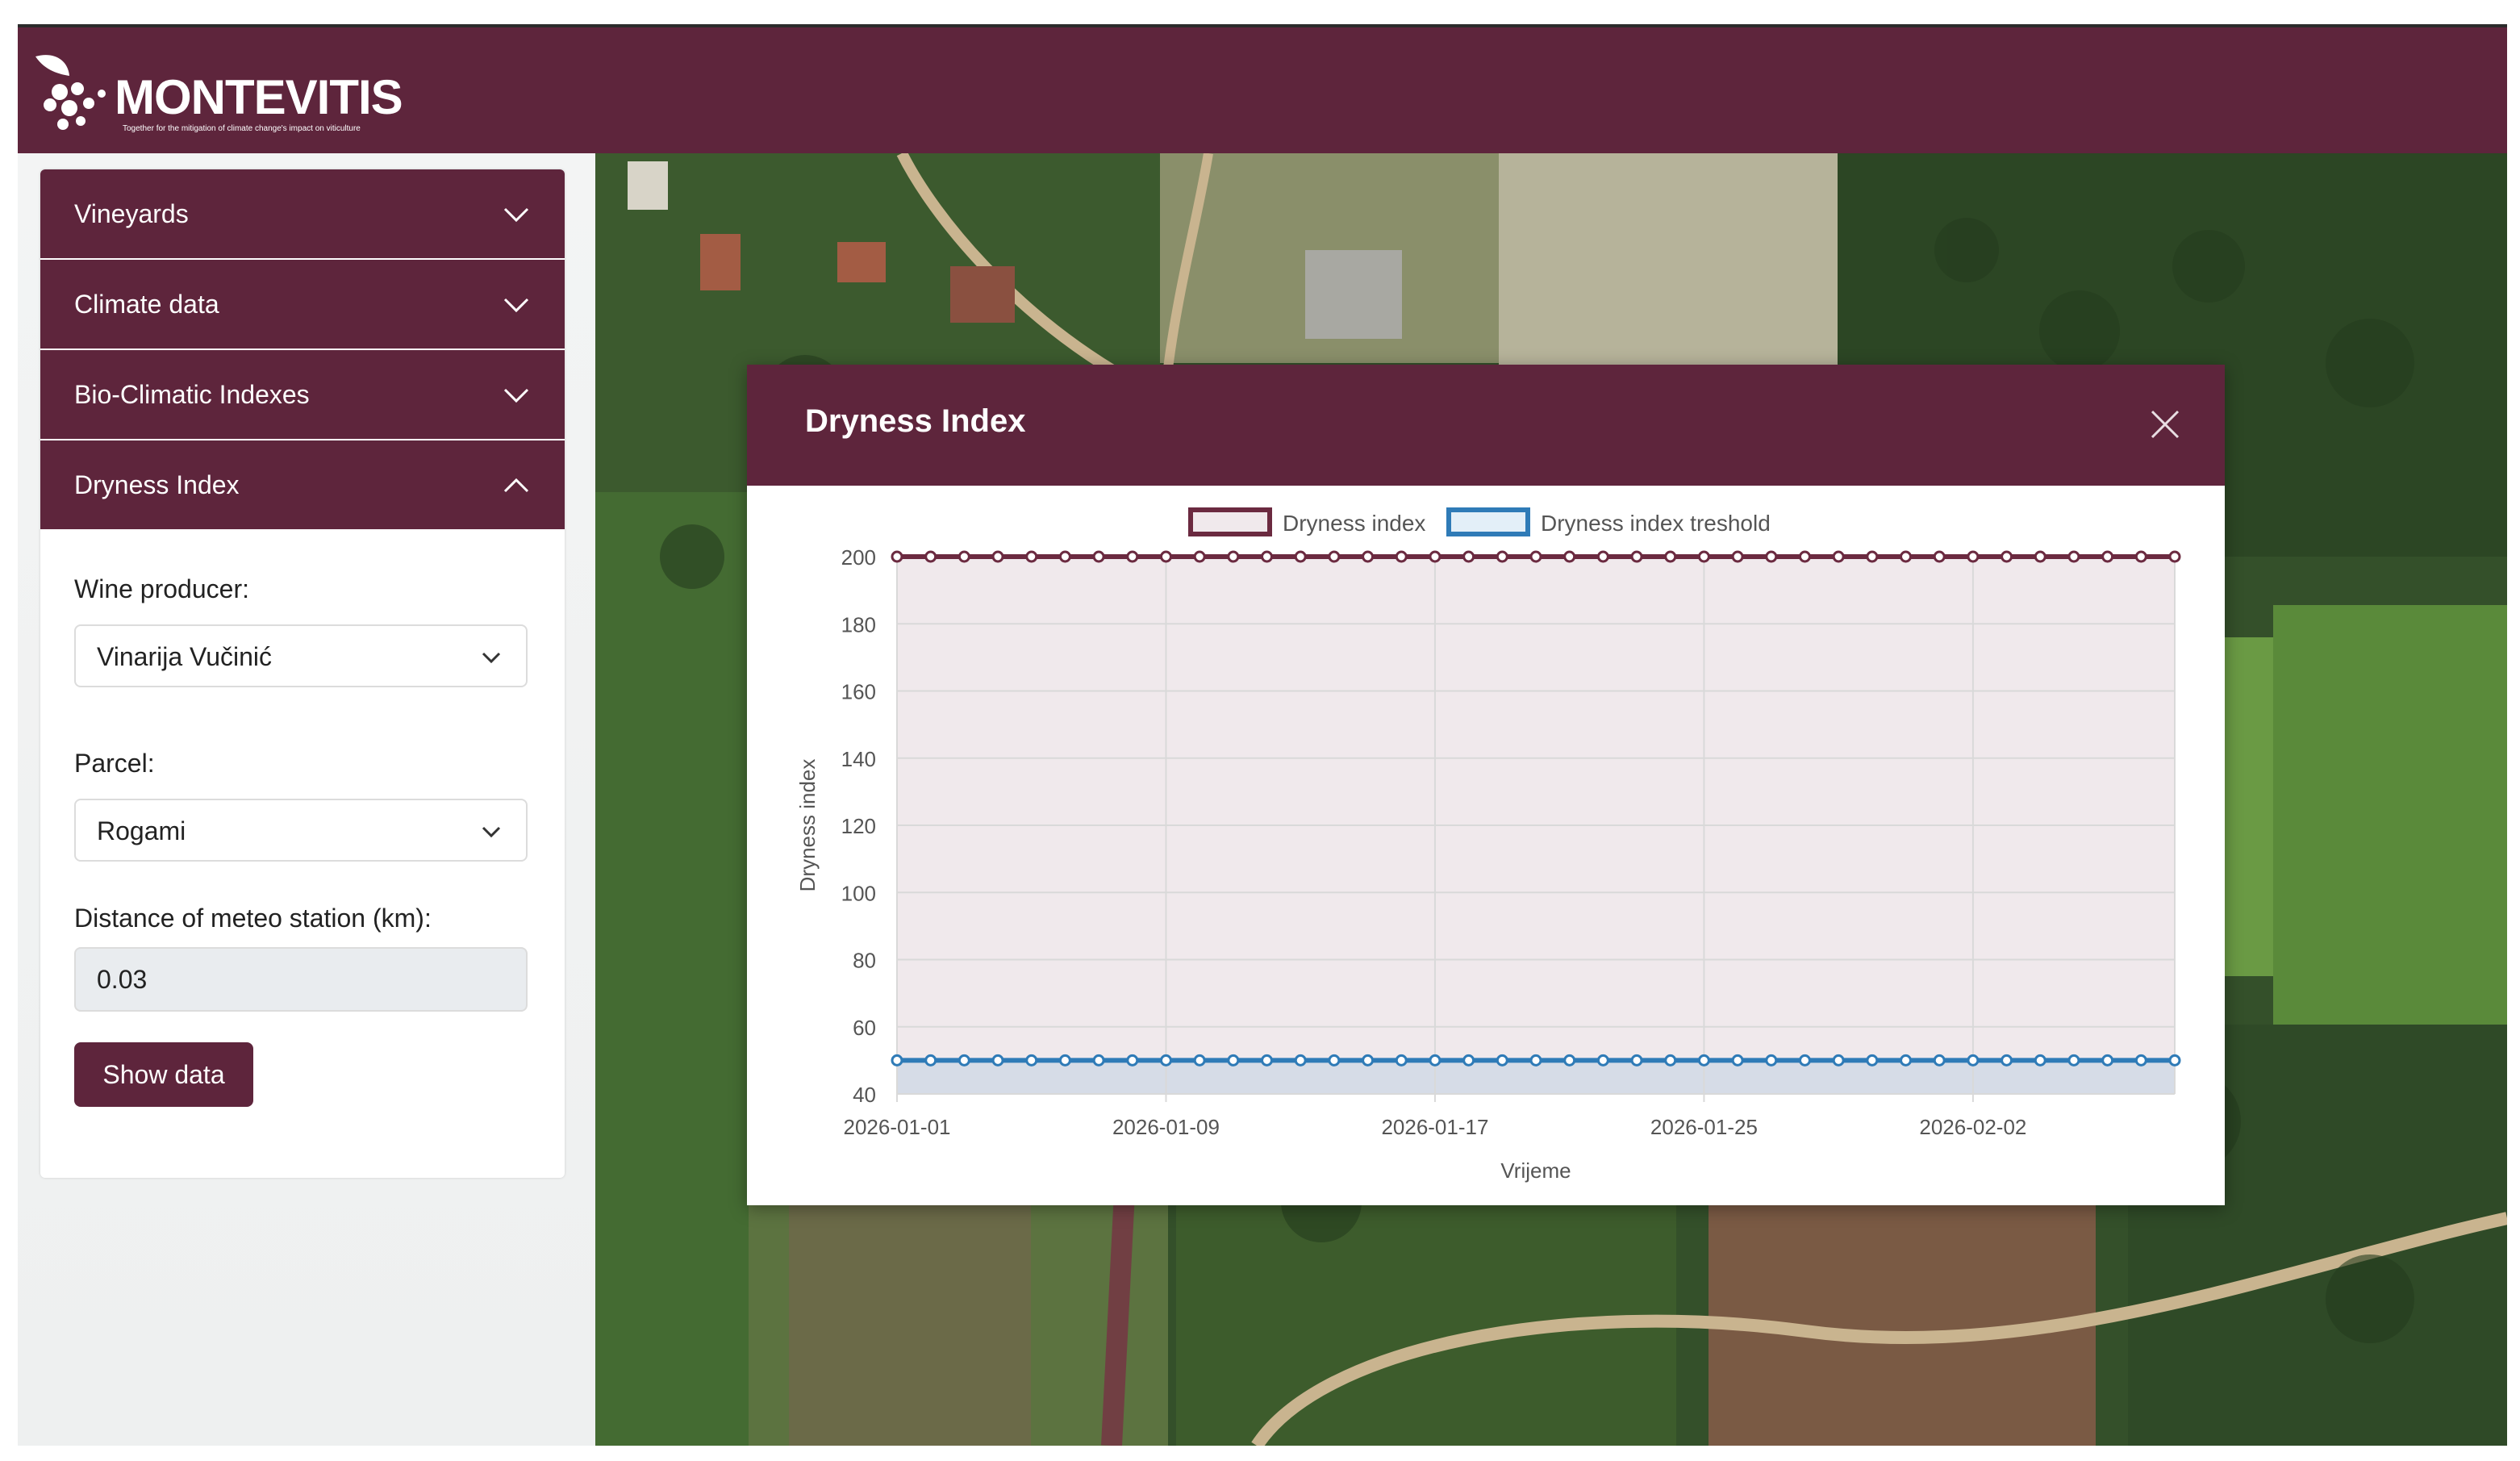 The height and width of the screenshot is (1461, 2520). Describe the element at coordinates (253, 918) in the screenshot. I see `distance-label: Distance of meteo station (km):` at that location.